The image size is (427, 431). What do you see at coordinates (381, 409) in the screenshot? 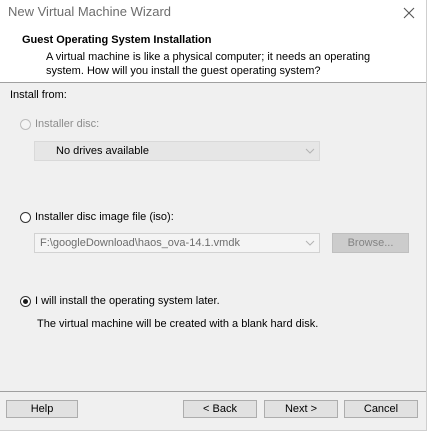
I see `cancel-button: Cancel` at bounding box center [381, 409].